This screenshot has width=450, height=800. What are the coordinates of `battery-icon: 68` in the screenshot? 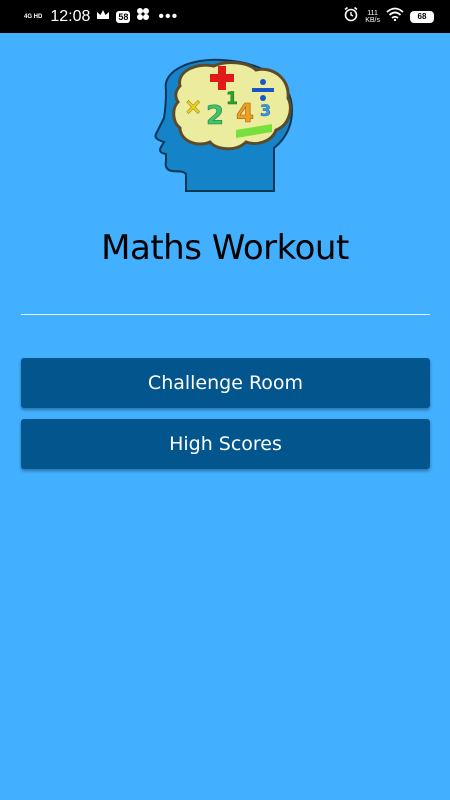 It's located at (422, 16).